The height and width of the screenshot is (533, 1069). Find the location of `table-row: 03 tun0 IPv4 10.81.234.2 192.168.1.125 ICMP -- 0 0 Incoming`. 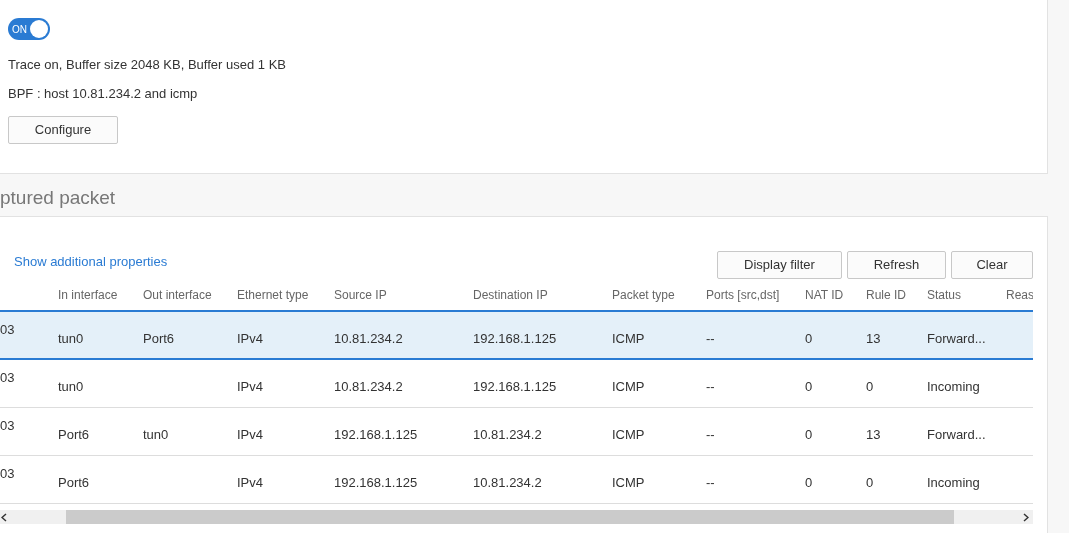

table-row: 03 tun0 IPv4 10.81.234.2 192.168.1.125 ICMP -- 0 0 Incoming is located at coordinates (516, 384).